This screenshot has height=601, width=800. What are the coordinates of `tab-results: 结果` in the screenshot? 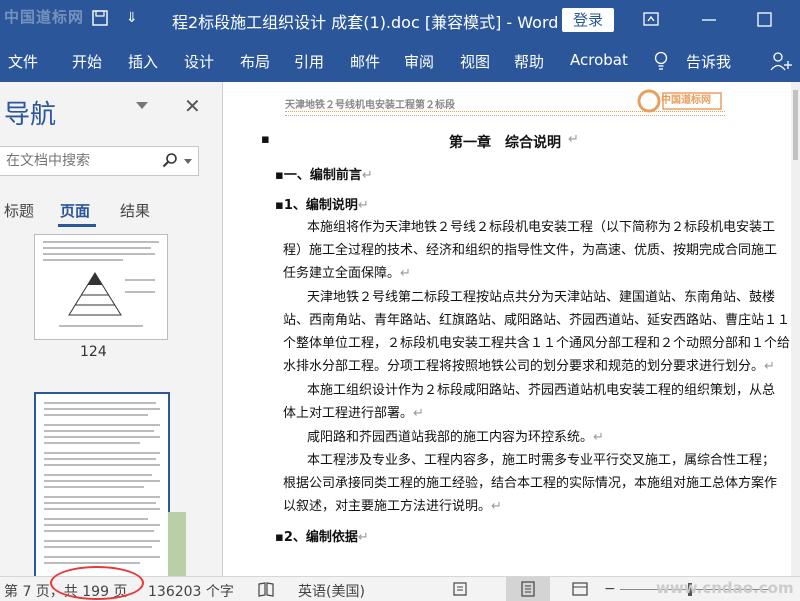 It's located at (135, 210).